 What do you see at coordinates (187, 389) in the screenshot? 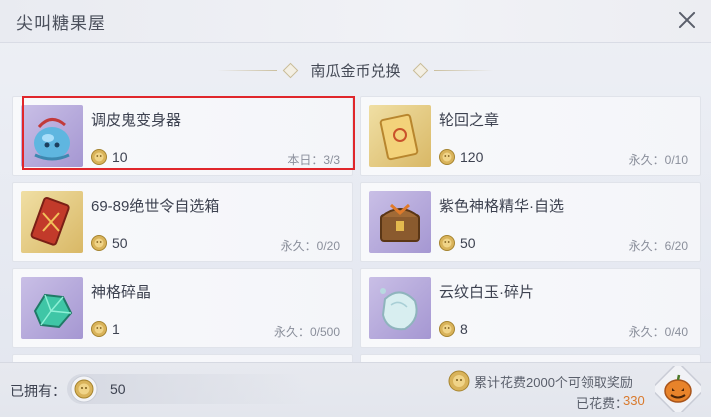
I see `owned-balance-bar` at bounding box center [187, 389].